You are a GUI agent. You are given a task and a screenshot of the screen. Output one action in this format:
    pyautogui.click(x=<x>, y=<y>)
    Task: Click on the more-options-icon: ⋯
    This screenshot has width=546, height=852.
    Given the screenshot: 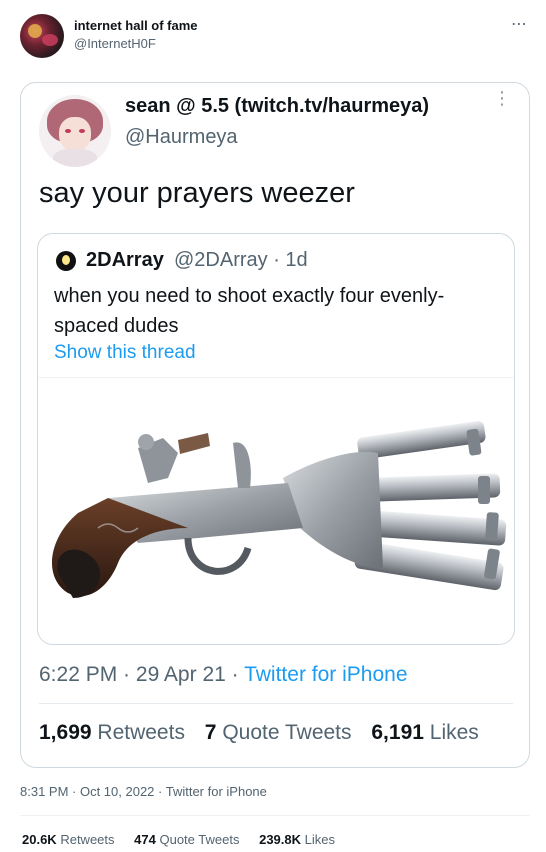 What is the action you would take?
    pyautogui.click(x=519, y=24)
    